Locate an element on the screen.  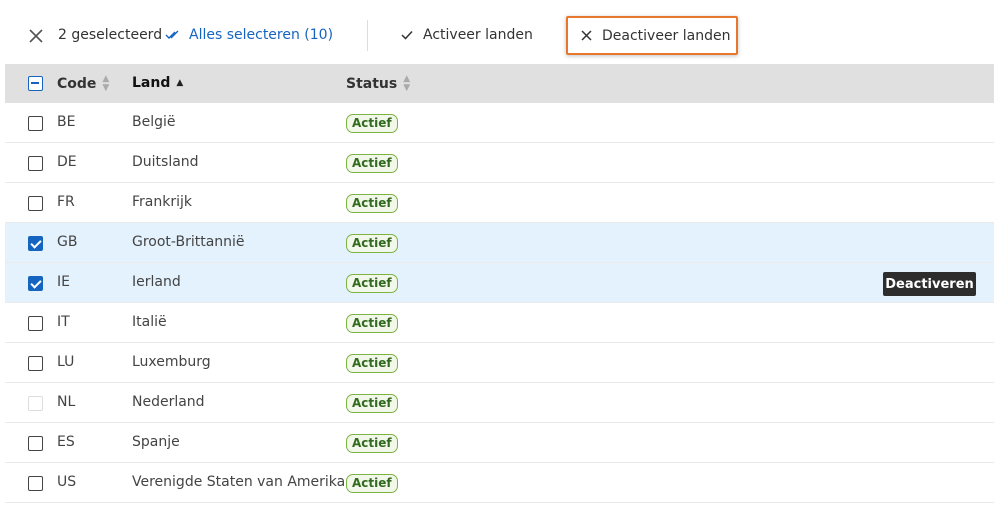
country-code: LU is located at coordinates (66, 362).